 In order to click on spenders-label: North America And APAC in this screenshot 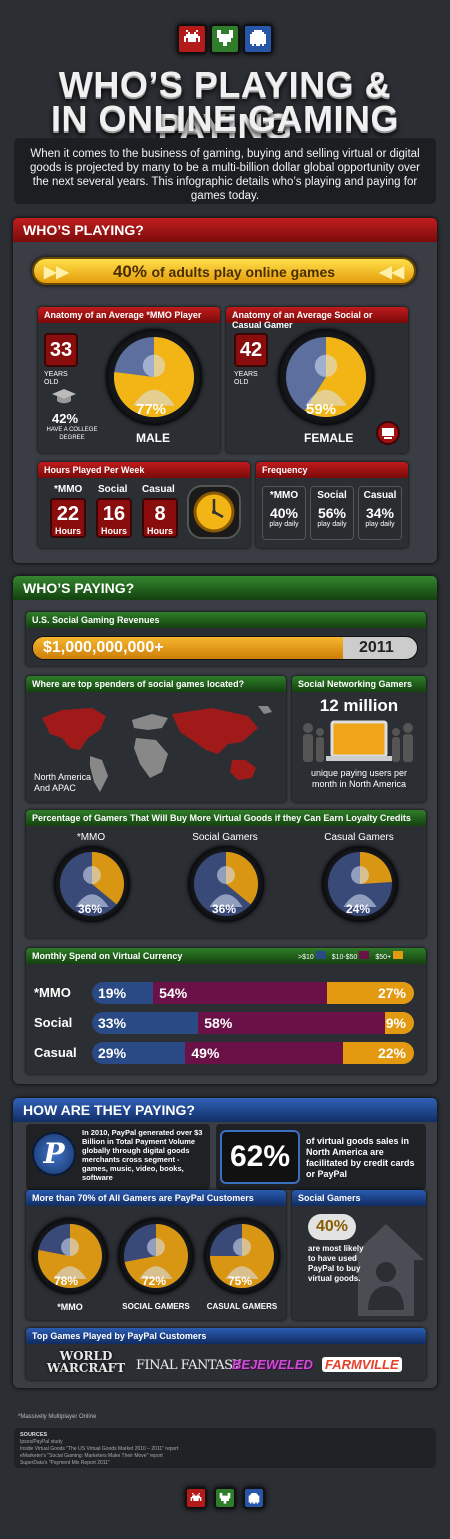, I will do `click(63, 782)`.